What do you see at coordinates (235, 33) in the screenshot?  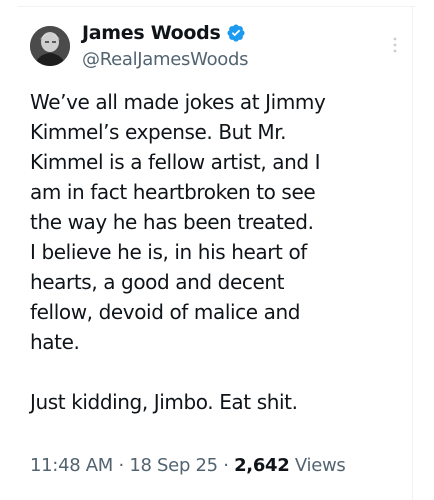 I see `verified-badge-icon` at bounding box center [235, 33].